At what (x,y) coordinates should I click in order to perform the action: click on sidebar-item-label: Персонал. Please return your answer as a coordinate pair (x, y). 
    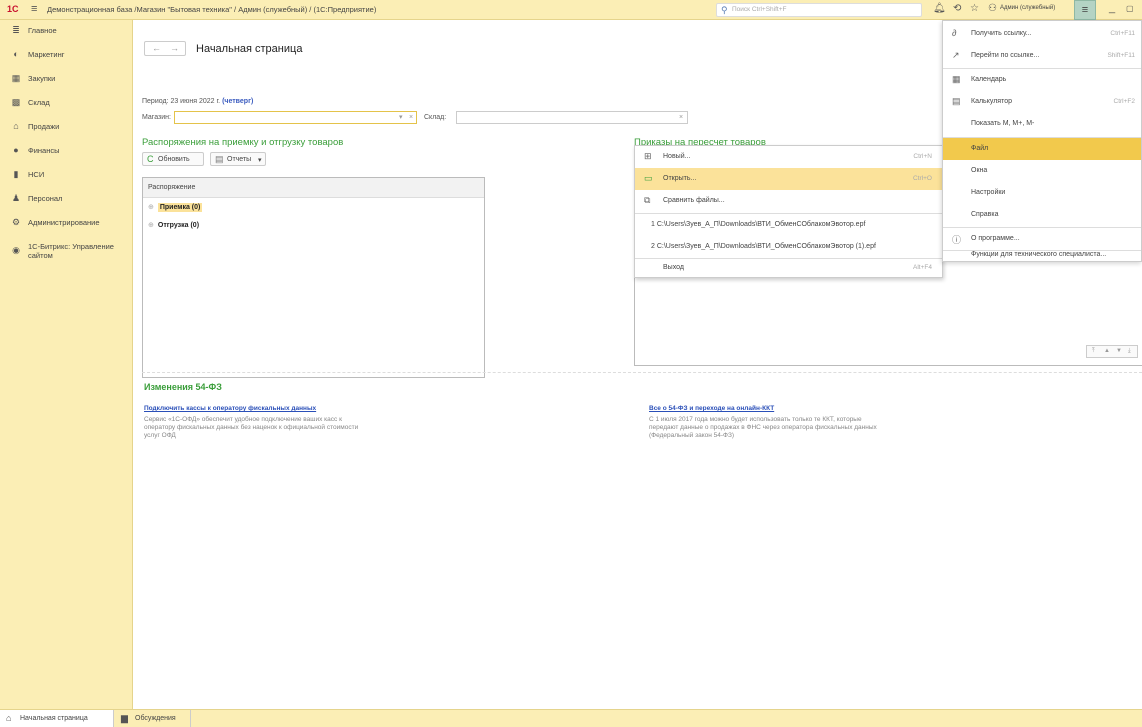
    Looking at the image, I should click on (45, 198).